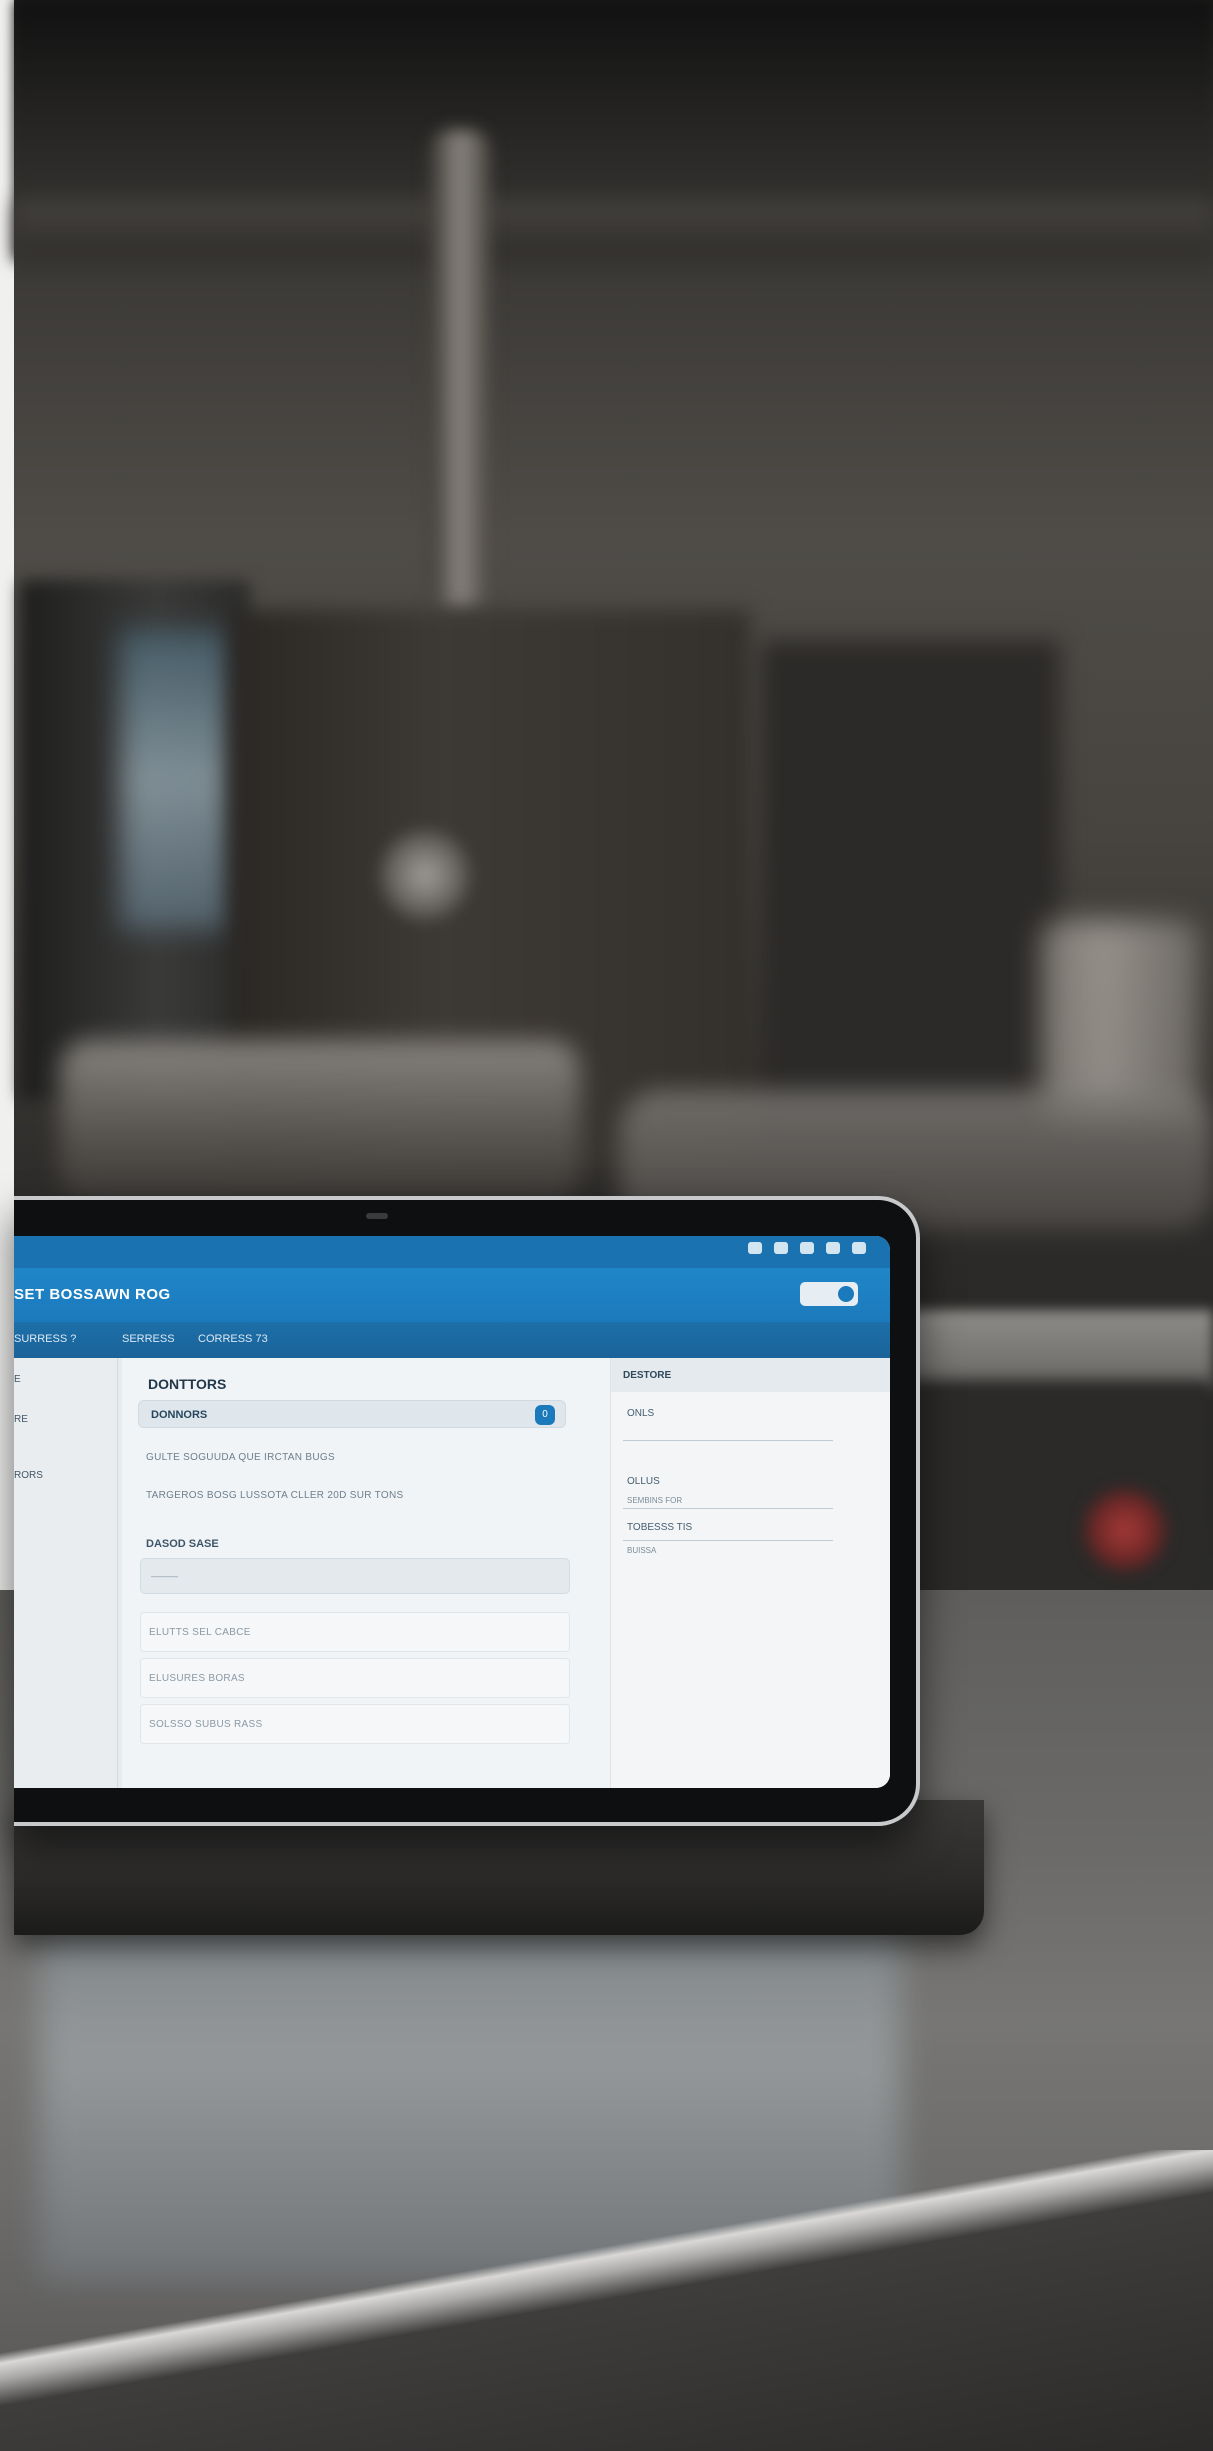 The image size is (1213, 2451). Describe the element at coordinates (21, 1419) in the screenshot. I see `sidebar-item-2: RE` at that location.